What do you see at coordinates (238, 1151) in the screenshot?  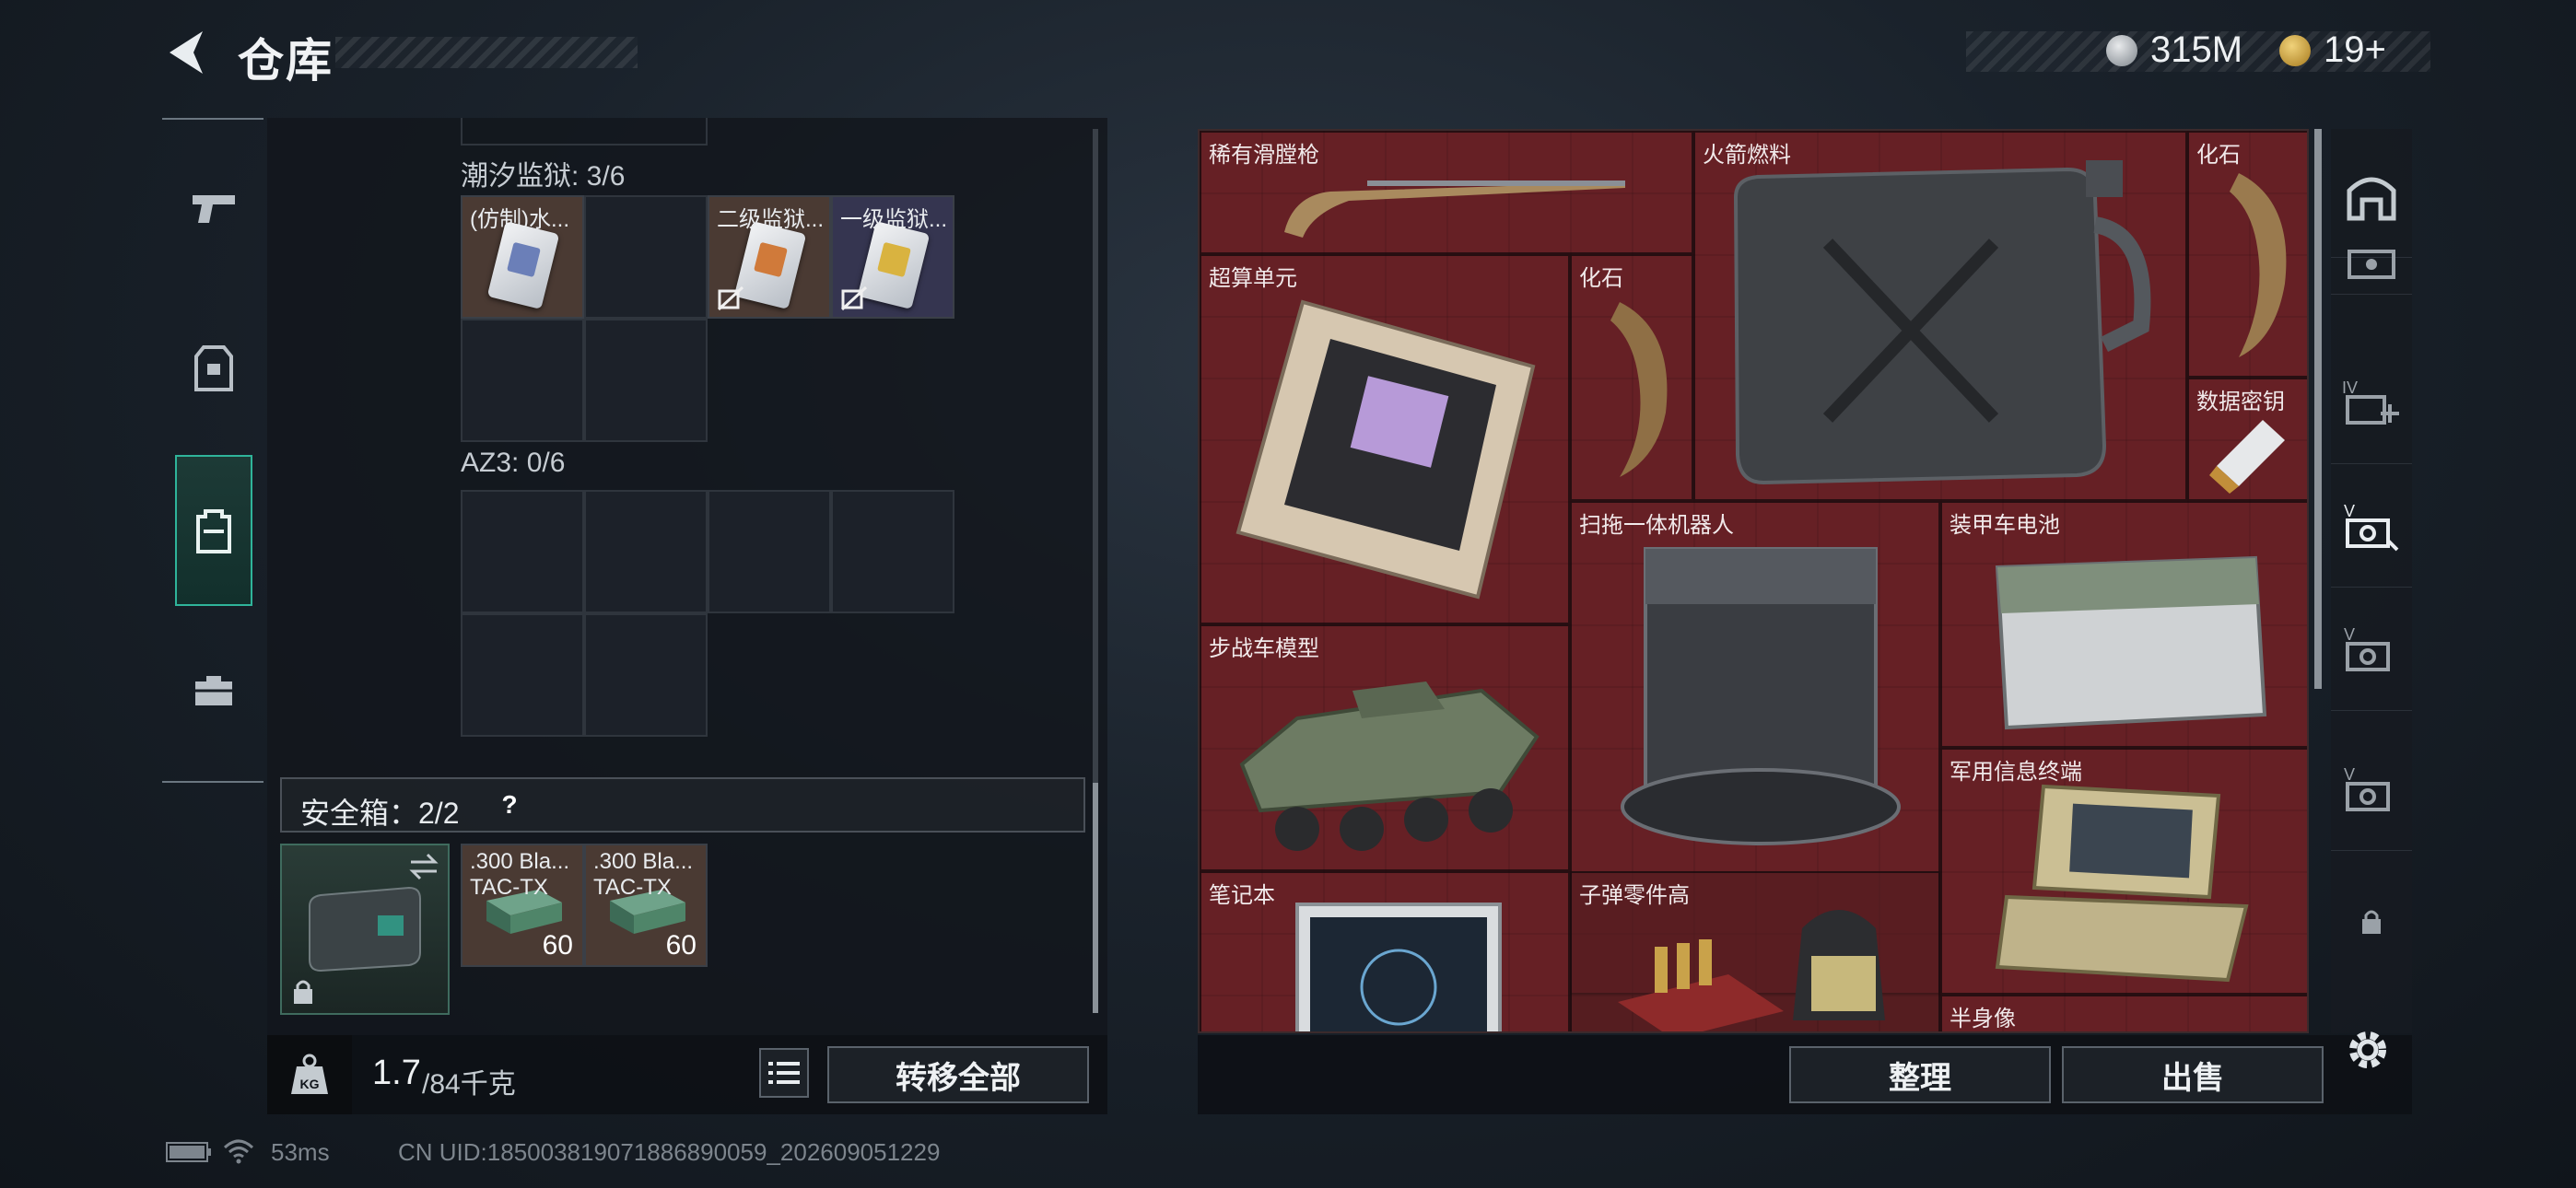 I see `wifi-icon` at bounding box center [238, 1151].